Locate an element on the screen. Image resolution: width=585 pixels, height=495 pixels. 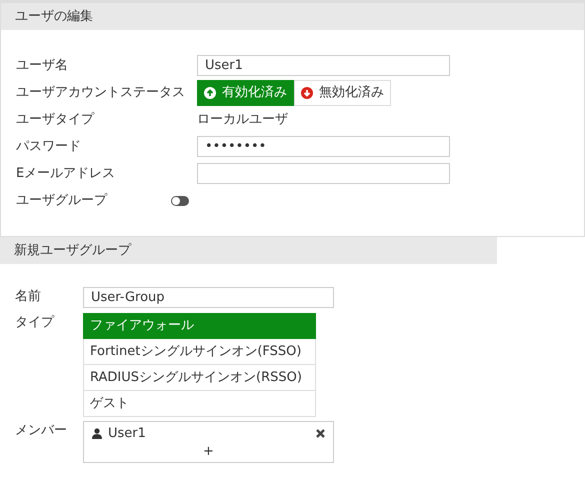
type-option: Fortinetシングルサインオン(FSSO) is located at coordinates (199, 352).